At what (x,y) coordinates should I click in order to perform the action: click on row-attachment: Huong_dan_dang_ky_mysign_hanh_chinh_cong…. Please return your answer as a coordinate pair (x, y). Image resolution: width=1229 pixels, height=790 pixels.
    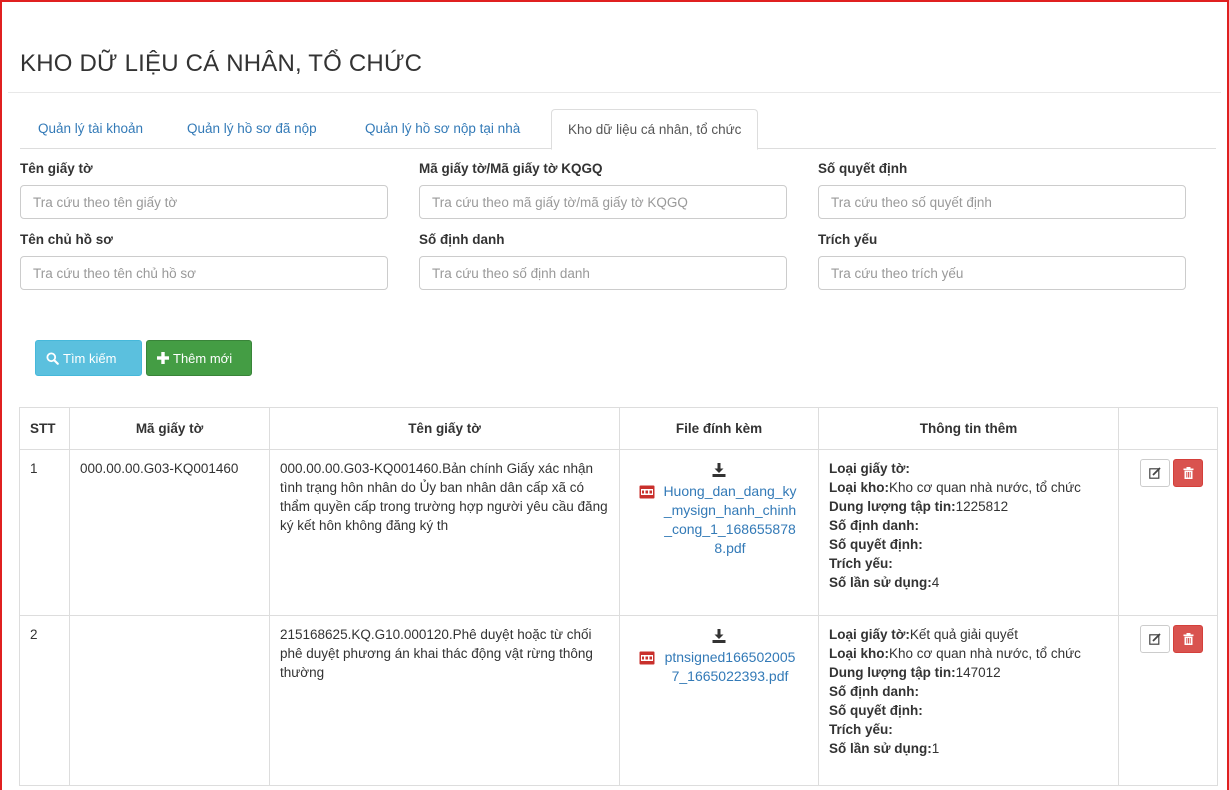
    Looking at the image, I should click on (719, 532).